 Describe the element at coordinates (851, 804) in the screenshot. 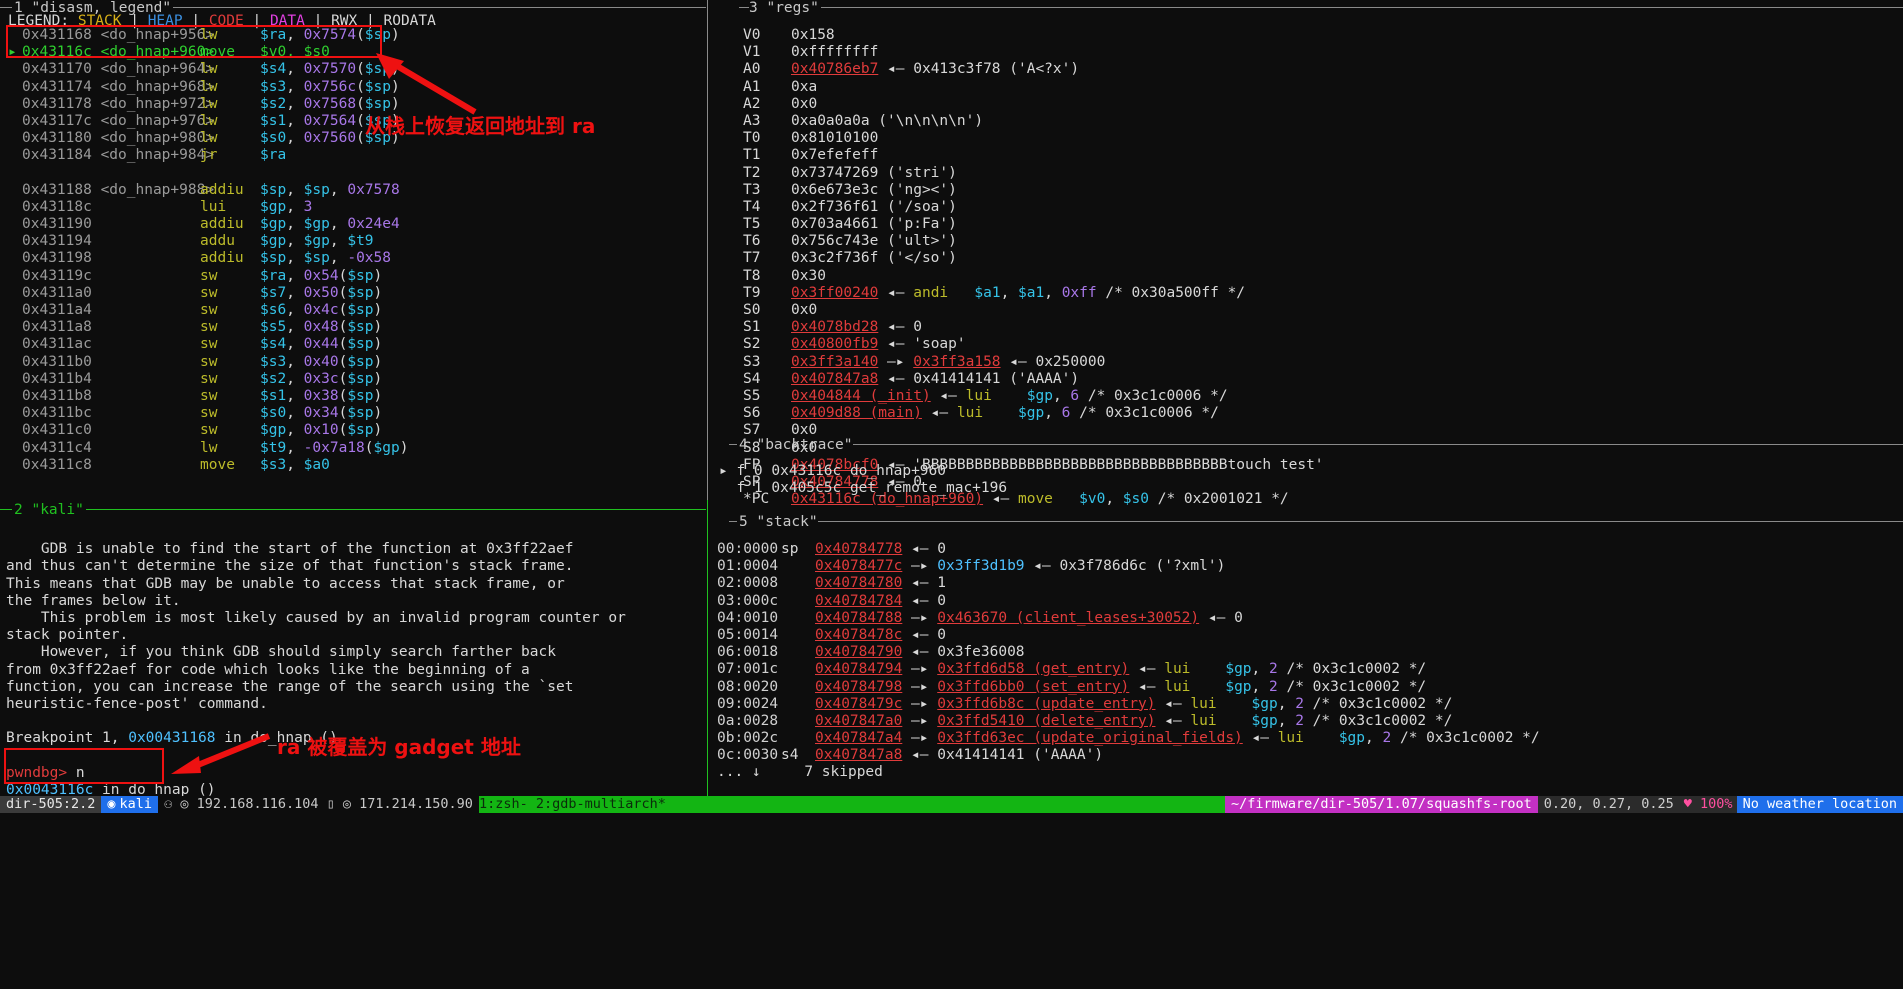

I see `status-window-list: 1:zsh- 2:gdb-multiarch*` at that location.